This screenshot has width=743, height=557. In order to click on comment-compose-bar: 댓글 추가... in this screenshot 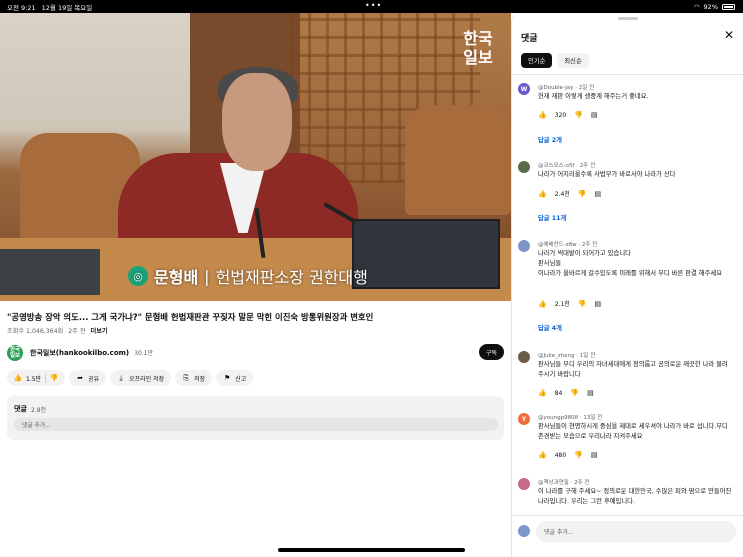, I will do `click(627, 536)`.